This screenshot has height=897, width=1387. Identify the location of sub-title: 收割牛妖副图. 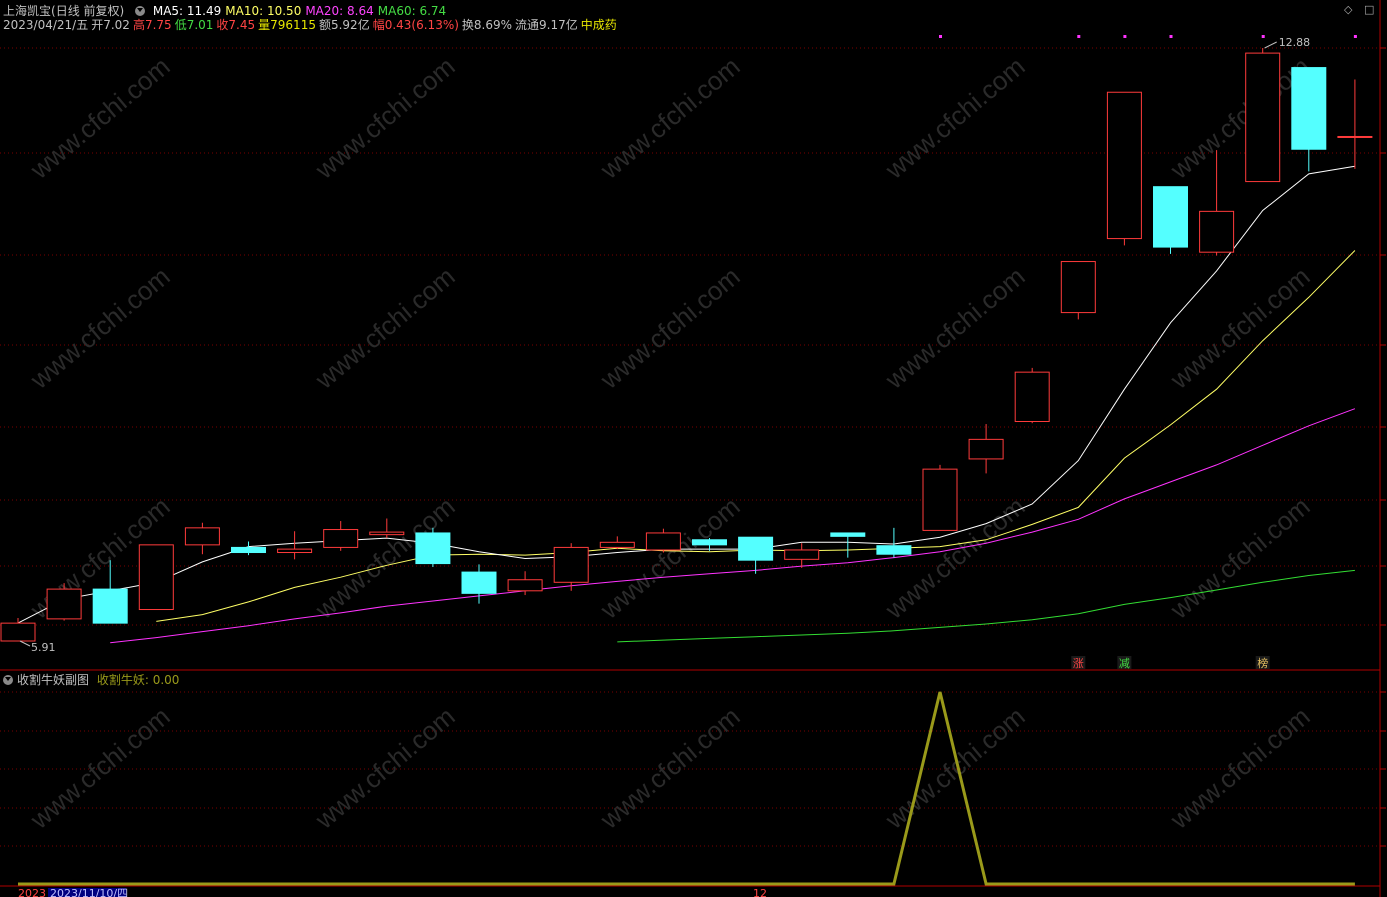
(53, 680).